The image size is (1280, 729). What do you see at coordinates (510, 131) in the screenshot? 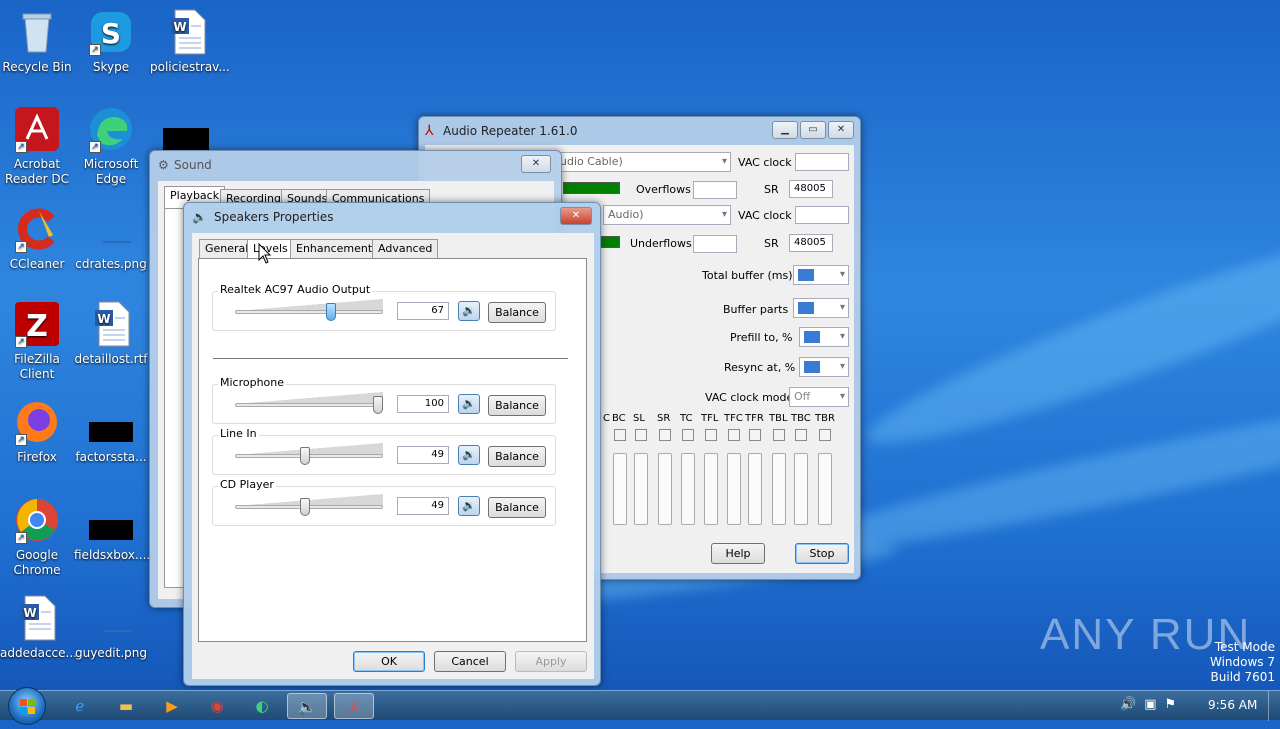
I see `window-title: Audio Repeater 1.61.0` at bounding box center [510, 131].